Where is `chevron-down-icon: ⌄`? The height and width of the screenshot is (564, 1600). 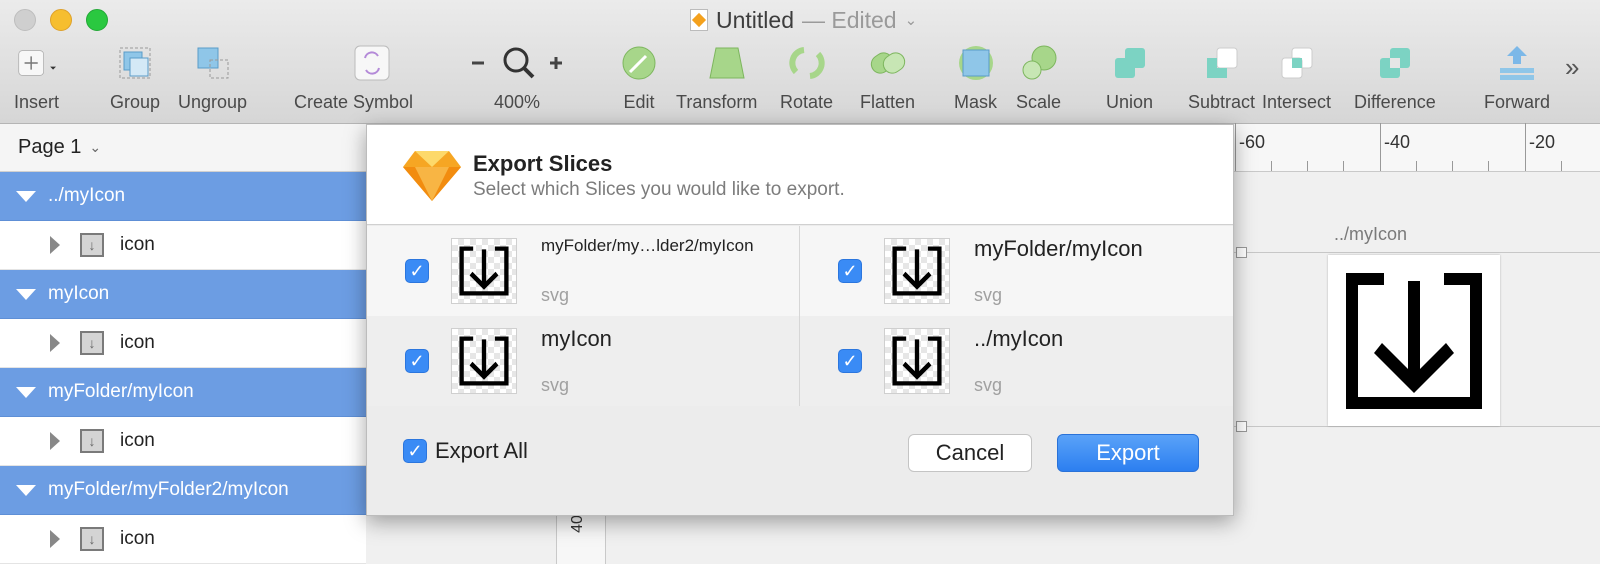
chevron-down-icon: ⌄ is located at coordinates (95, 147).